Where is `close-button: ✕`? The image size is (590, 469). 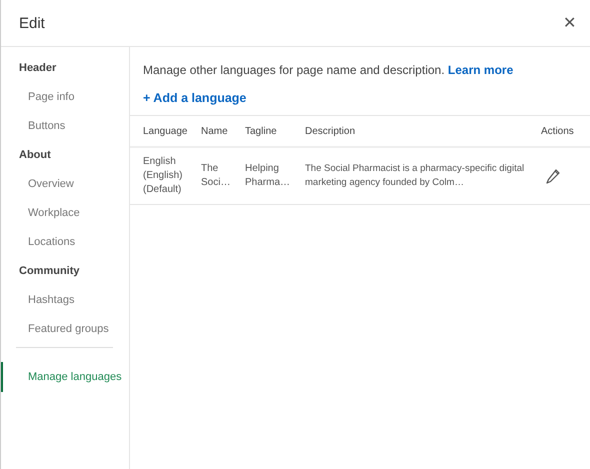
close-button: ✕ is located at coordinates (569, 23).